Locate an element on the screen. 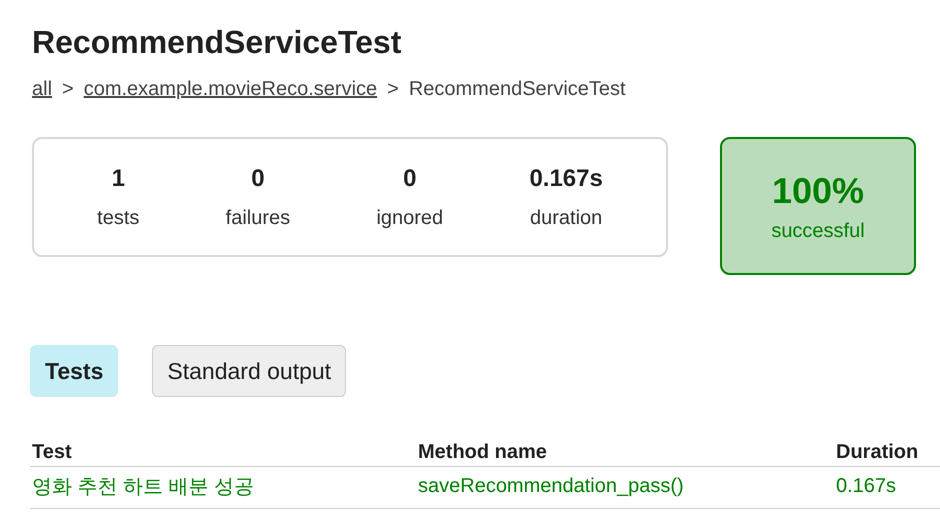 Image resolution: width=940 pixels, height=532 pixels. table-cell: 0.167s is located at coordinates (887, 487).